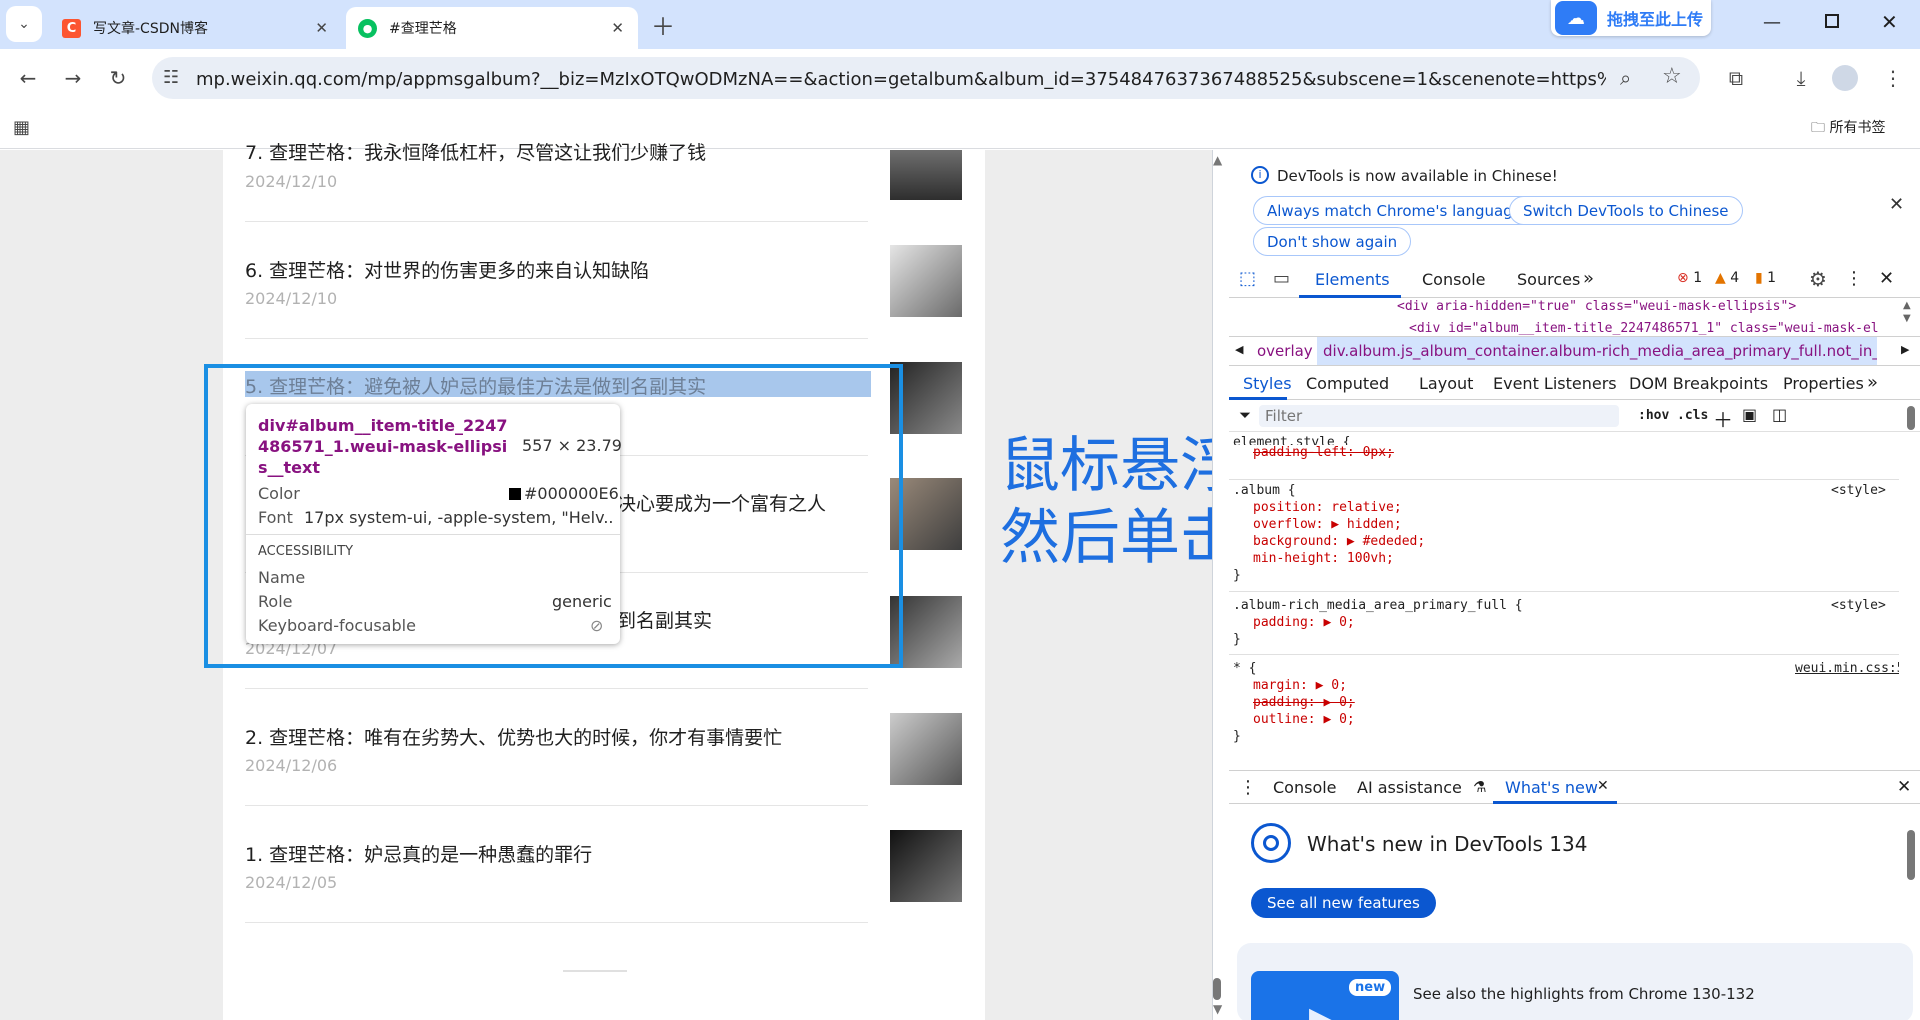 The image size is (1920, 1020). Describe the element at coordinates (663, 24) in the screenshot. I see `new-tab-button: ＋` at that location.